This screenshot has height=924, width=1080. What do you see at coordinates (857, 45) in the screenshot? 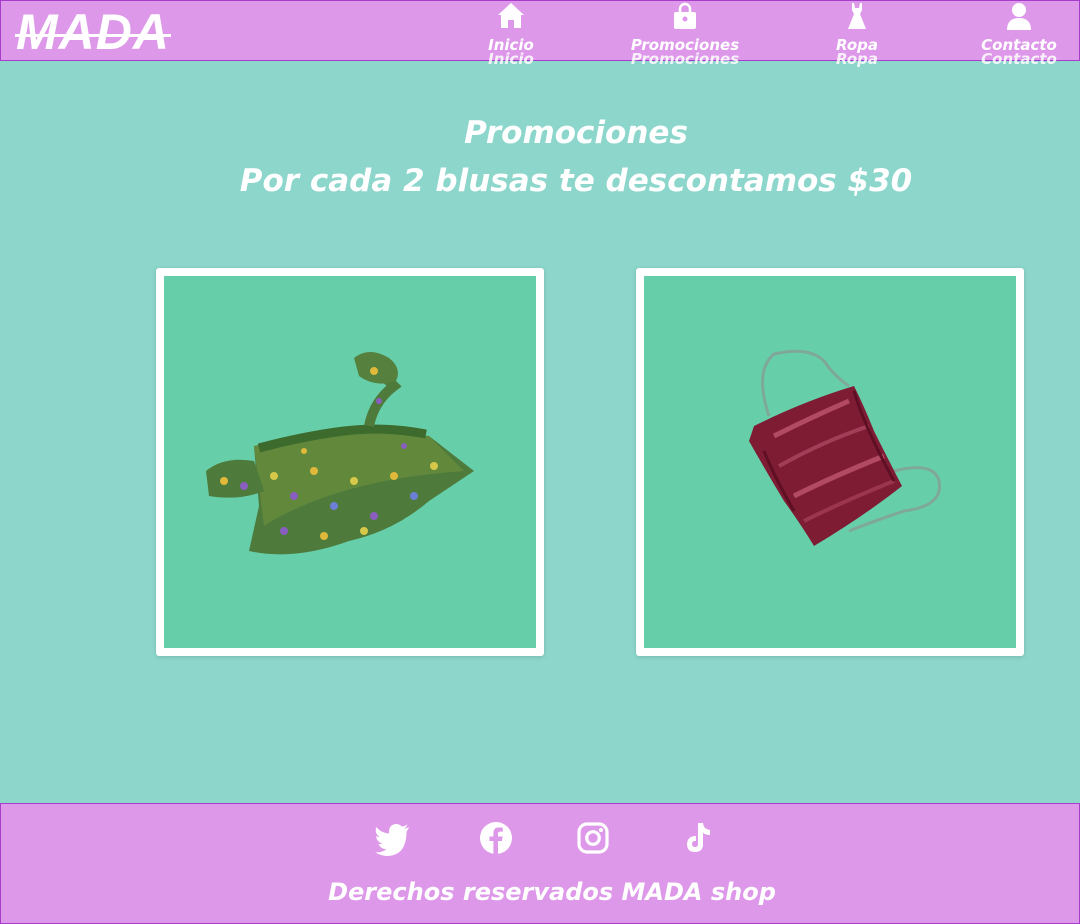
I see `nav-label-ropa: Ropa` at bounding box center [857, 45].